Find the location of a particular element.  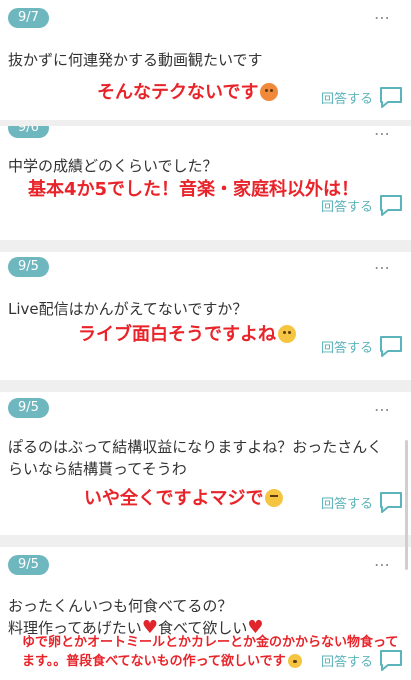

scrollbar is located at coordinates (406, 505).